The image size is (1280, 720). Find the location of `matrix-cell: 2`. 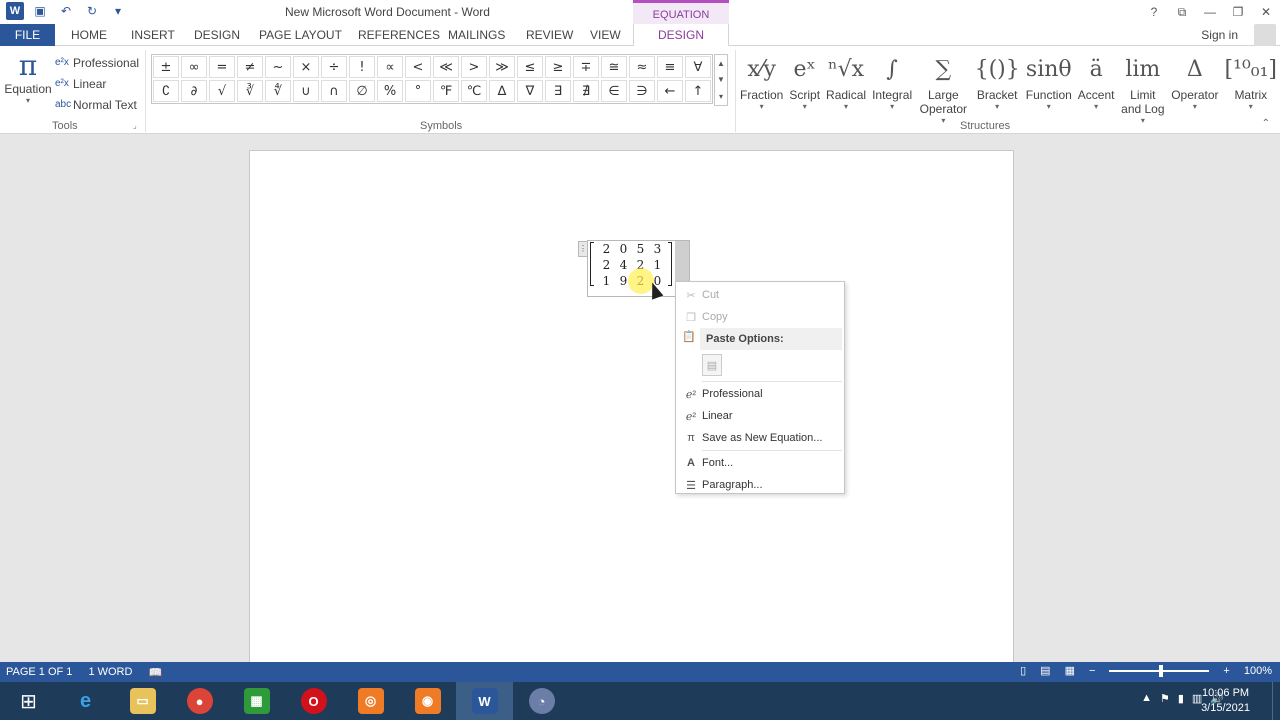

matrix-cell: 2 is located at coordinates (606, 249).